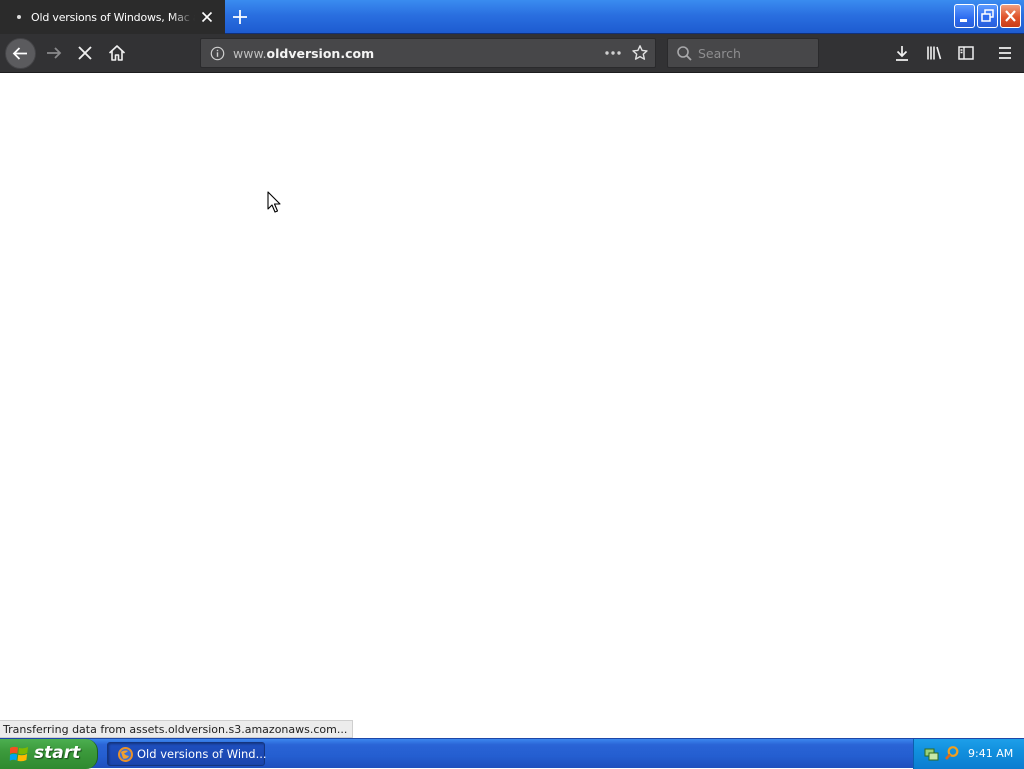 This screenshot has height=769, width=1024. I want to click on url-prefix: www., so click(250, 53).